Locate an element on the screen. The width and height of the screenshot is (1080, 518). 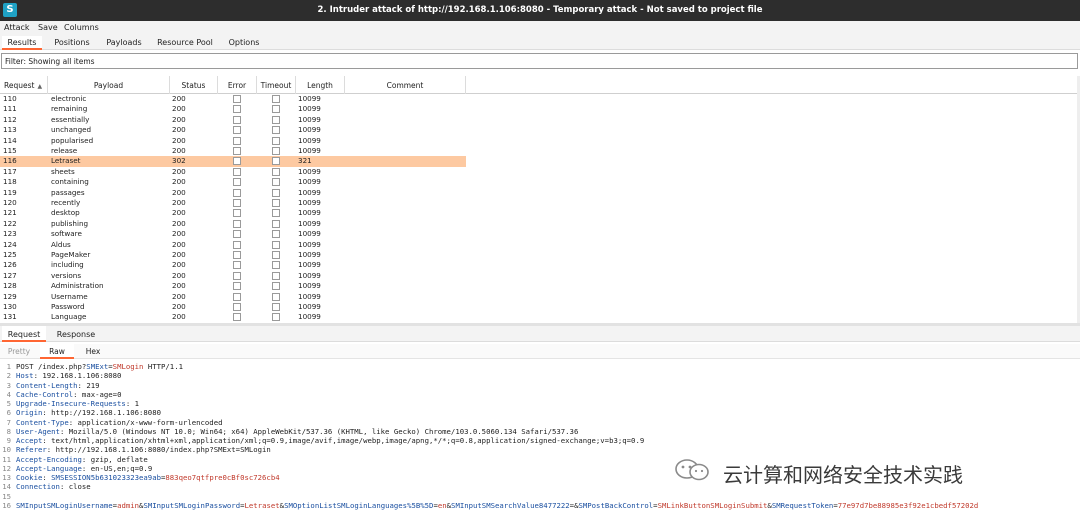
tab-hex: Hex is located at coordinates (93, 351).